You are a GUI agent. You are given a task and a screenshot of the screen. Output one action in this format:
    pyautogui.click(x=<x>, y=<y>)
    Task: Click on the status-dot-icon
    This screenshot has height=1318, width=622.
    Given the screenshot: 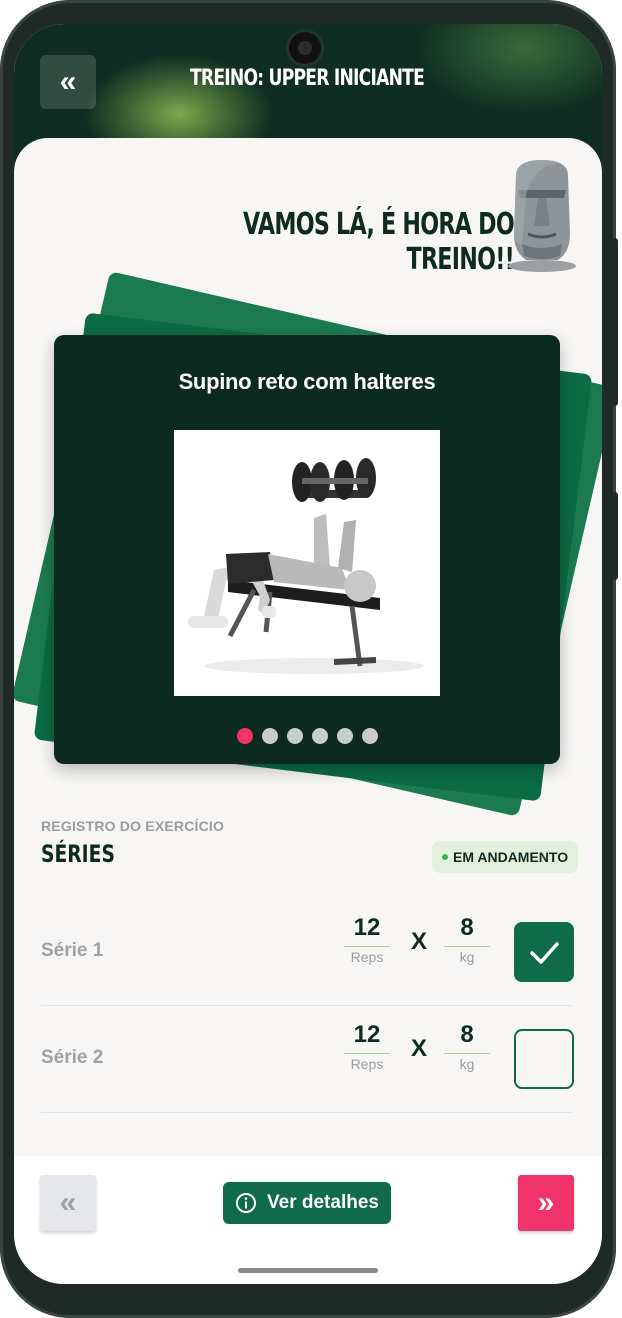 What is the action you would take?
    pyautogui.click(x=445, y=857)
    